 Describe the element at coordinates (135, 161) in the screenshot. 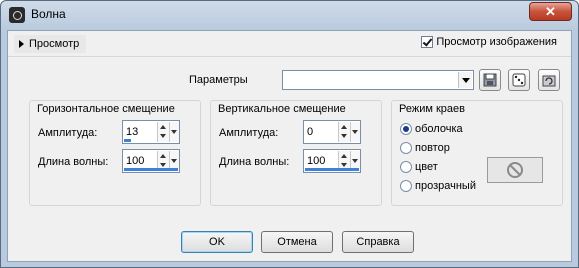

I see `h-wavelength-value: 100` at that location.